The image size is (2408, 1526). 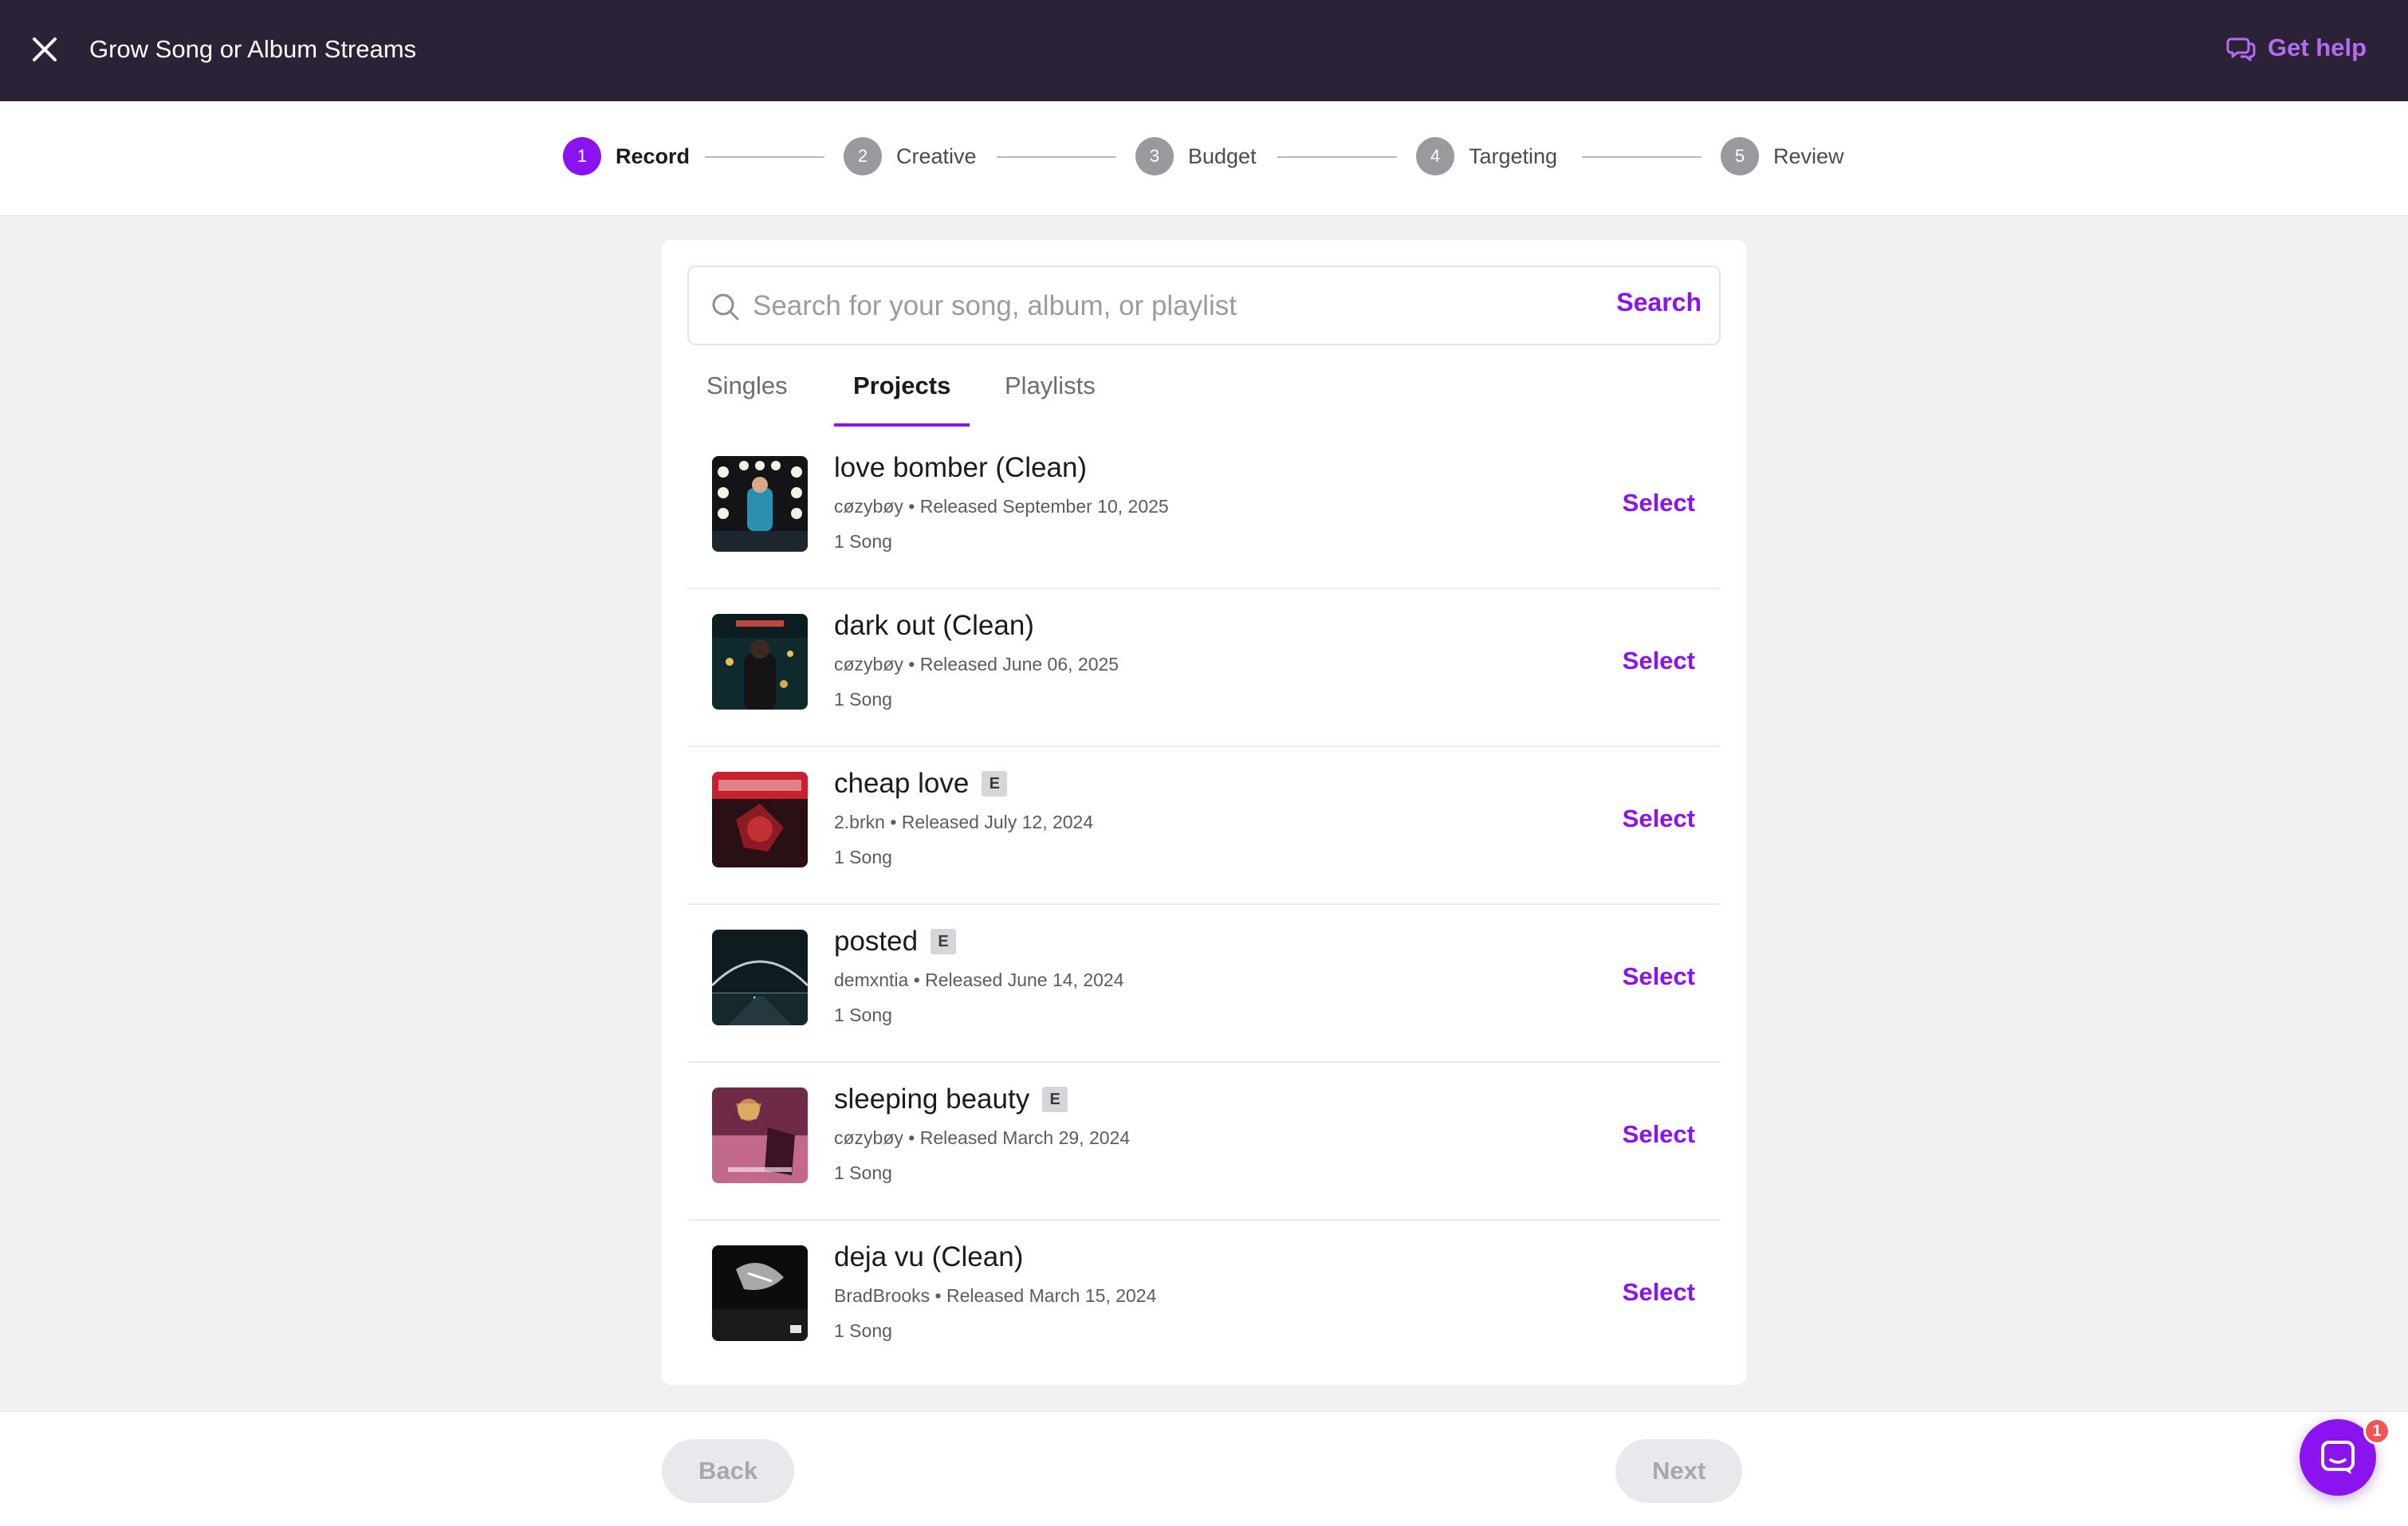 I want to click on next-button: Next, so click(x=1679, y=1471).